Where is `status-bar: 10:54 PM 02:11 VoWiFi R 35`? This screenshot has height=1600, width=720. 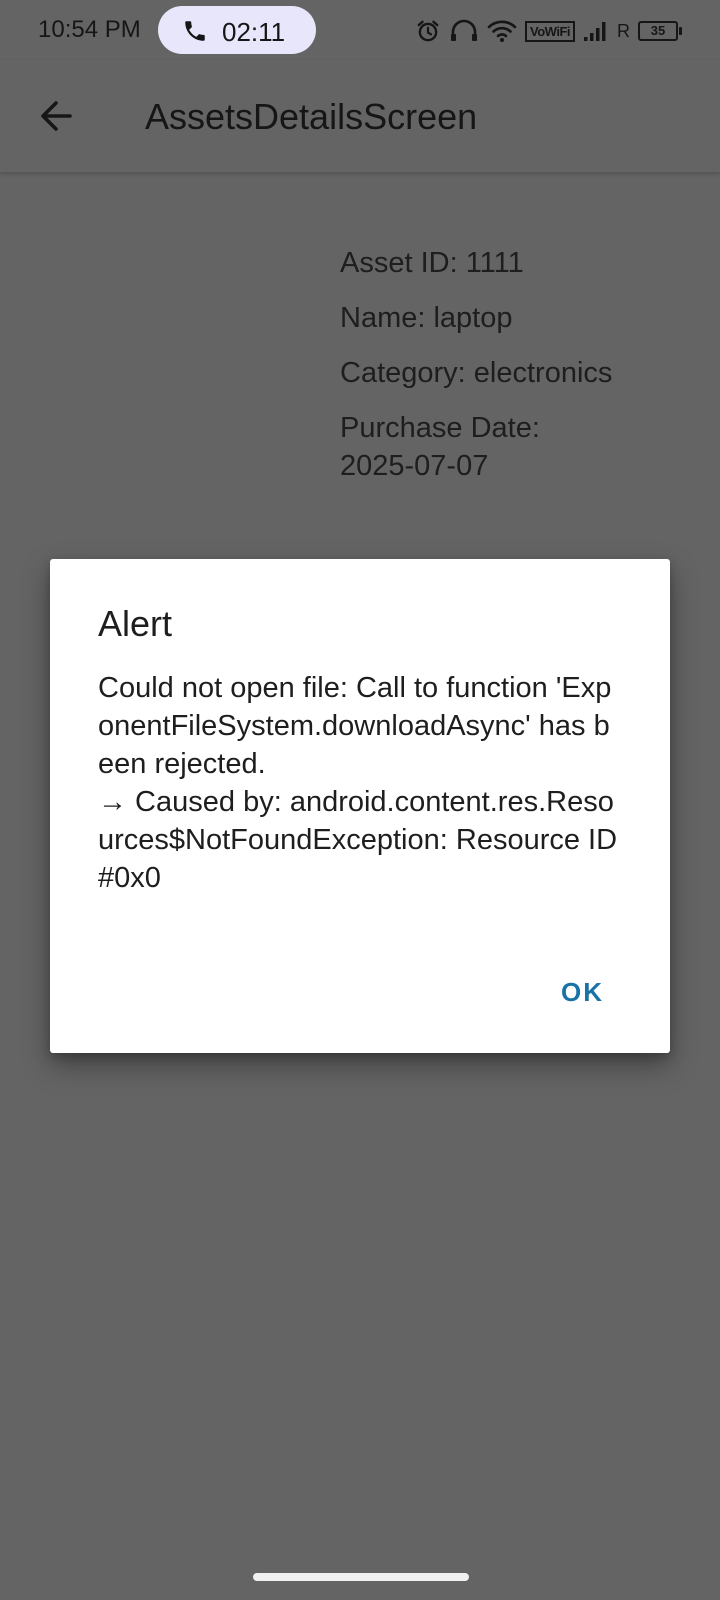
status-bar: 10:54 PM 02:11 VoWiFi R 35 is located at coordinates (360, 30).